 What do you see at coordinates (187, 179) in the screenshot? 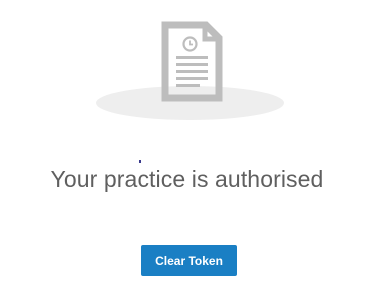
I see `authorised-status-message: Your practice is authorised` at bounding box center [187, 179].